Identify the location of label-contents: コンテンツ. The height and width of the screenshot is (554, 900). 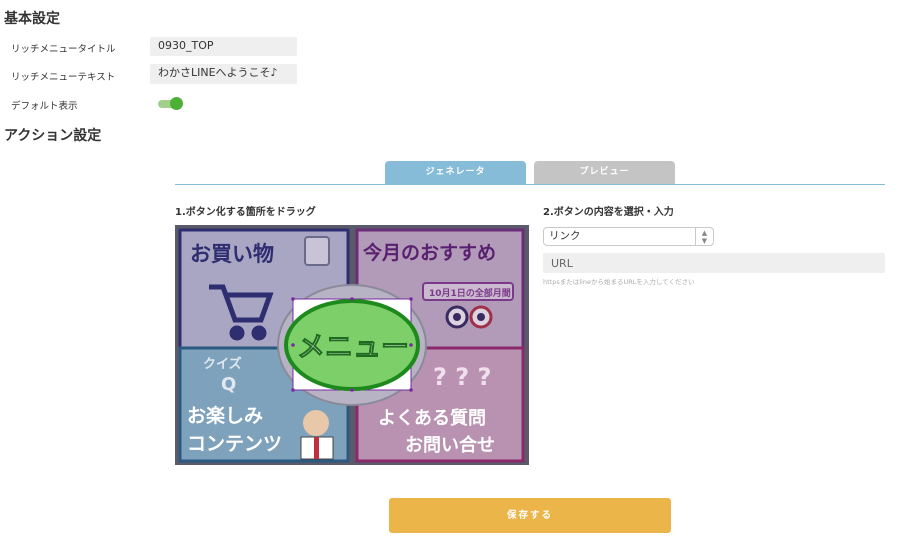
(234, 444).